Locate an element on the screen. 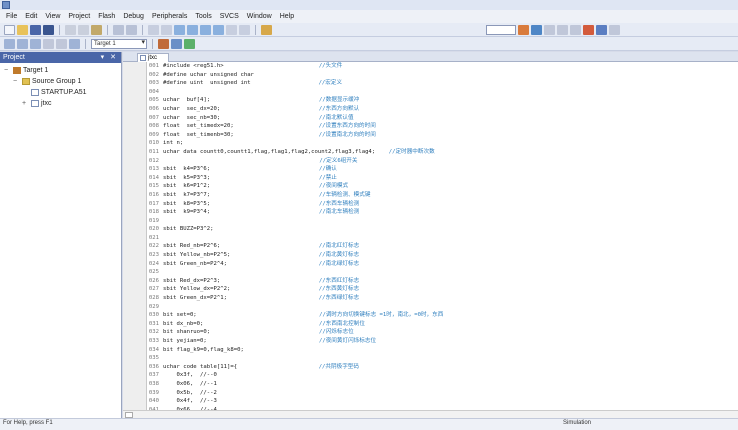  tree-item-startup-a51: STARTUP.A51 is located at coordinates (60, 92).